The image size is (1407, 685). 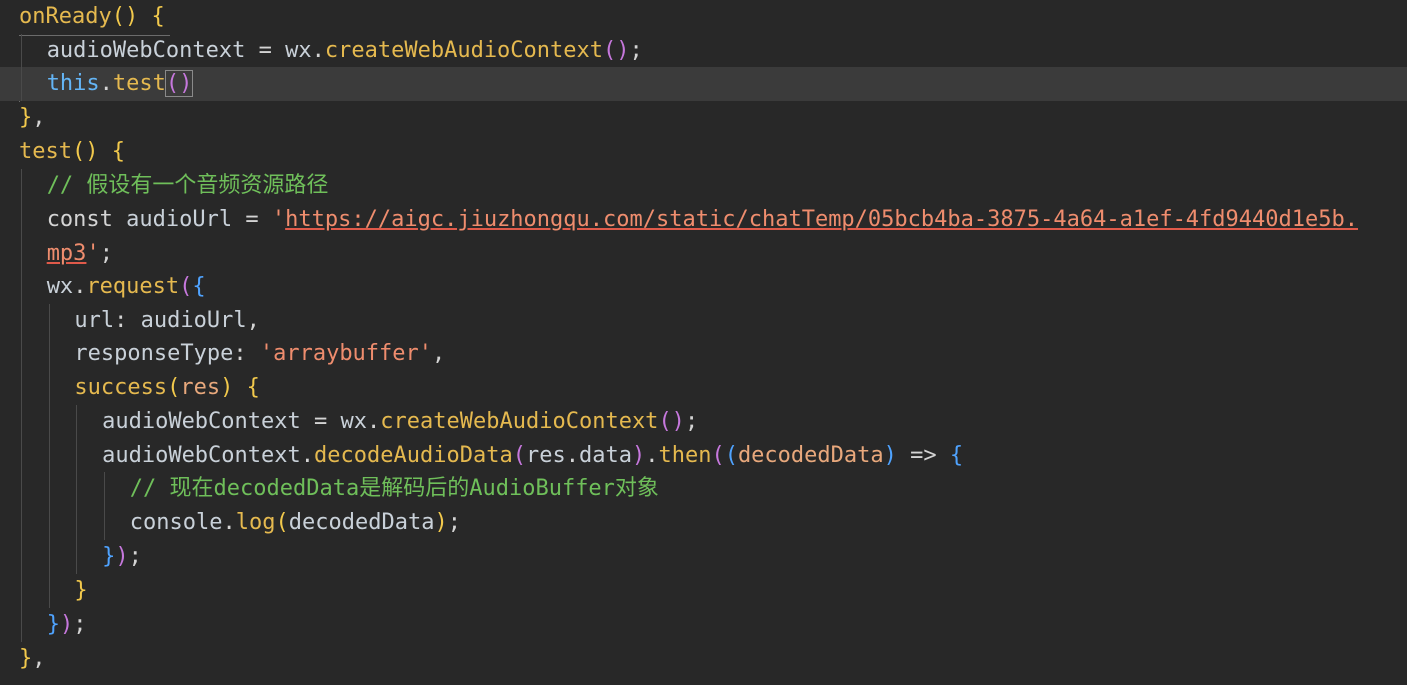 What do you see at coordinates (394, 488) in the screenshot?
I see `code-token: // 现在decodedData是解码后的AudioBuffer对象` at bounding box center [394, 488].